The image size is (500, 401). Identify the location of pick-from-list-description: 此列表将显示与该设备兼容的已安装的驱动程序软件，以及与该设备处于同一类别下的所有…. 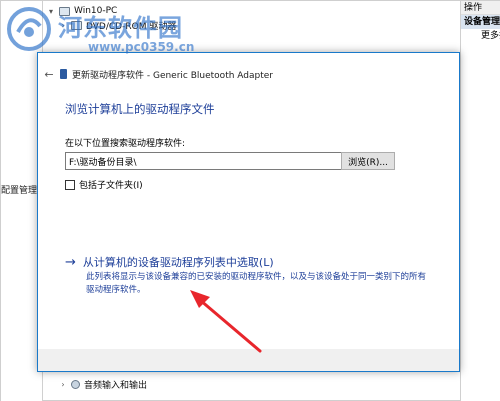
(256, 283).